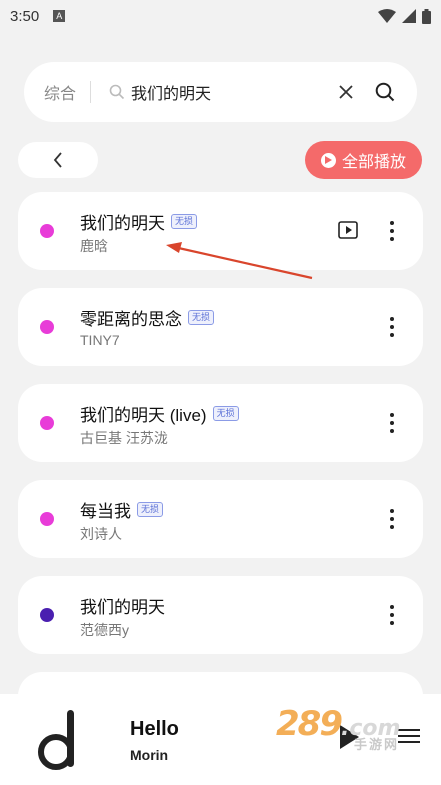 The width and height of the screenshot is (441, 785). Describe the element at coordinates (220, 231) in the screenshot. I see `song-item: 我们的明天 无损 鹿晗` at that location.